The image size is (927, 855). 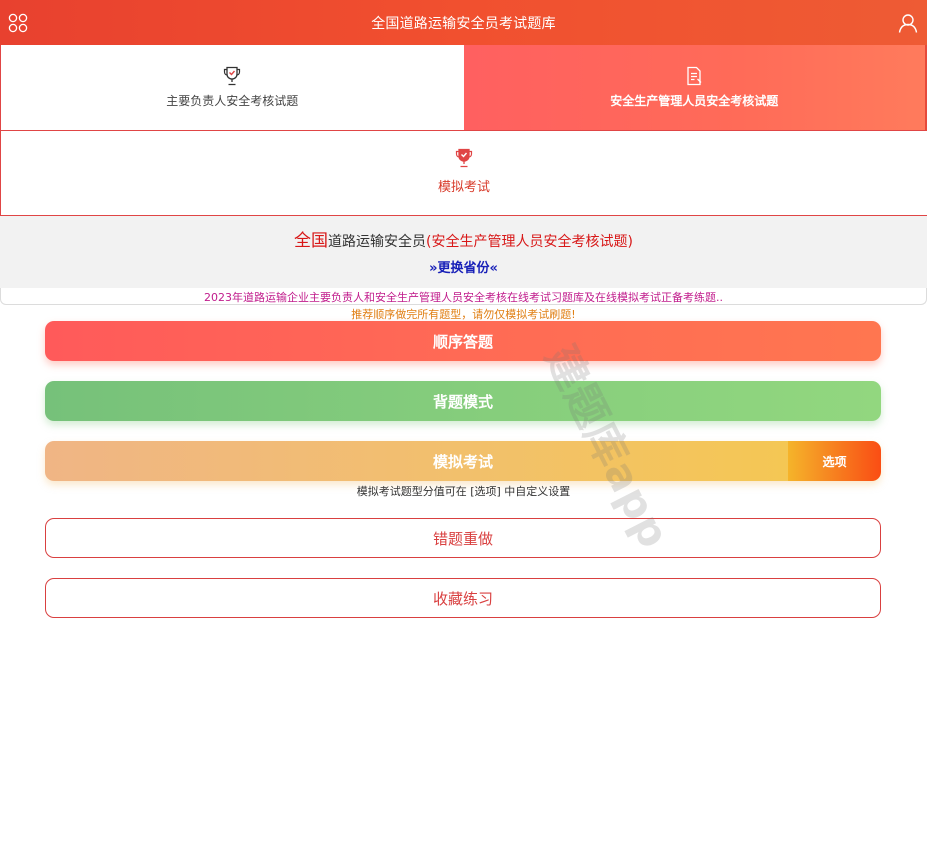 I want to click on page-title: 全国道路运输安全员考试题库, so click(x=463, y=23).